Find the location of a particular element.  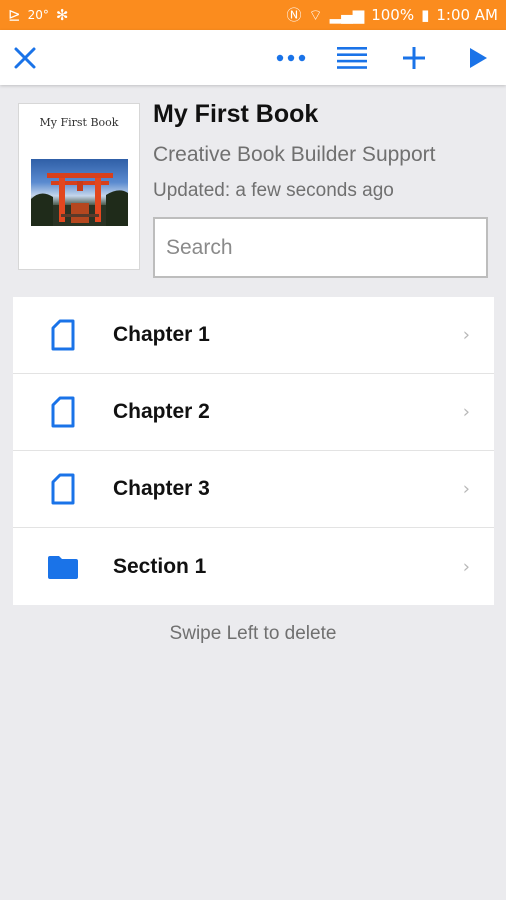

list-item-chapter-1: Chapter 1 › is located at coordinates (253, 335).